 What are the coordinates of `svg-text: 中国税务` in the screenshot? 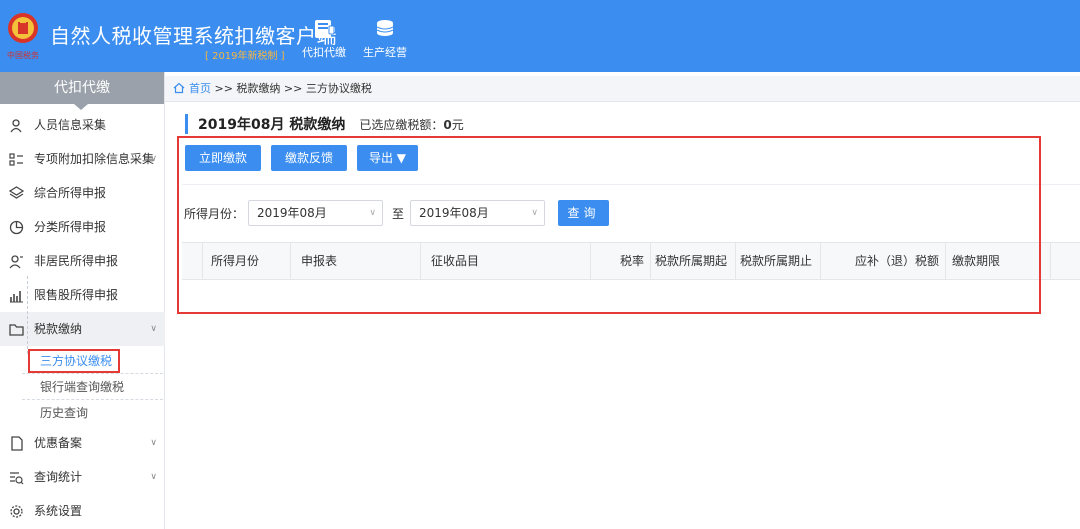 It's located at (23, 55).